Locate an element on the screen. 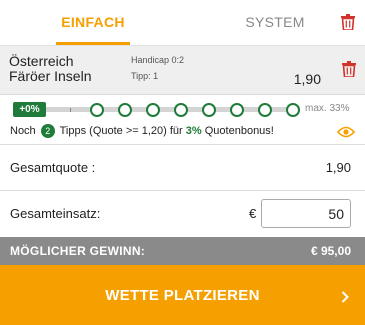 The image size is (365, 325). possible-win-bar: MÖGLICHER GEWINN: € 95,00 is located at coordinates (182, 251).